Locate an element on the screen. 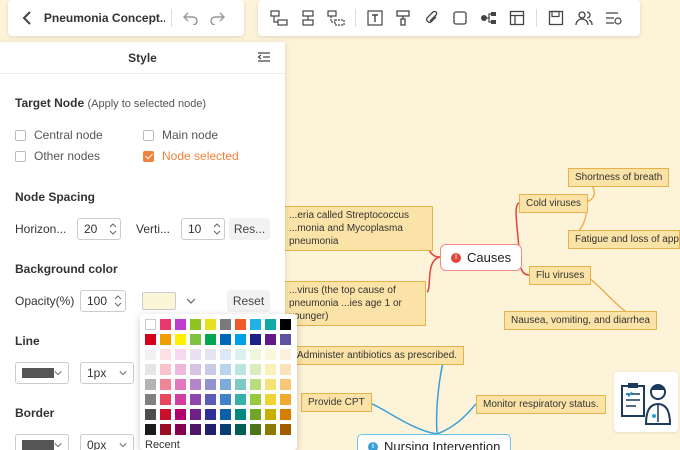  vertical-spacing-stepper: 10 is located at coordinates (203, 229).